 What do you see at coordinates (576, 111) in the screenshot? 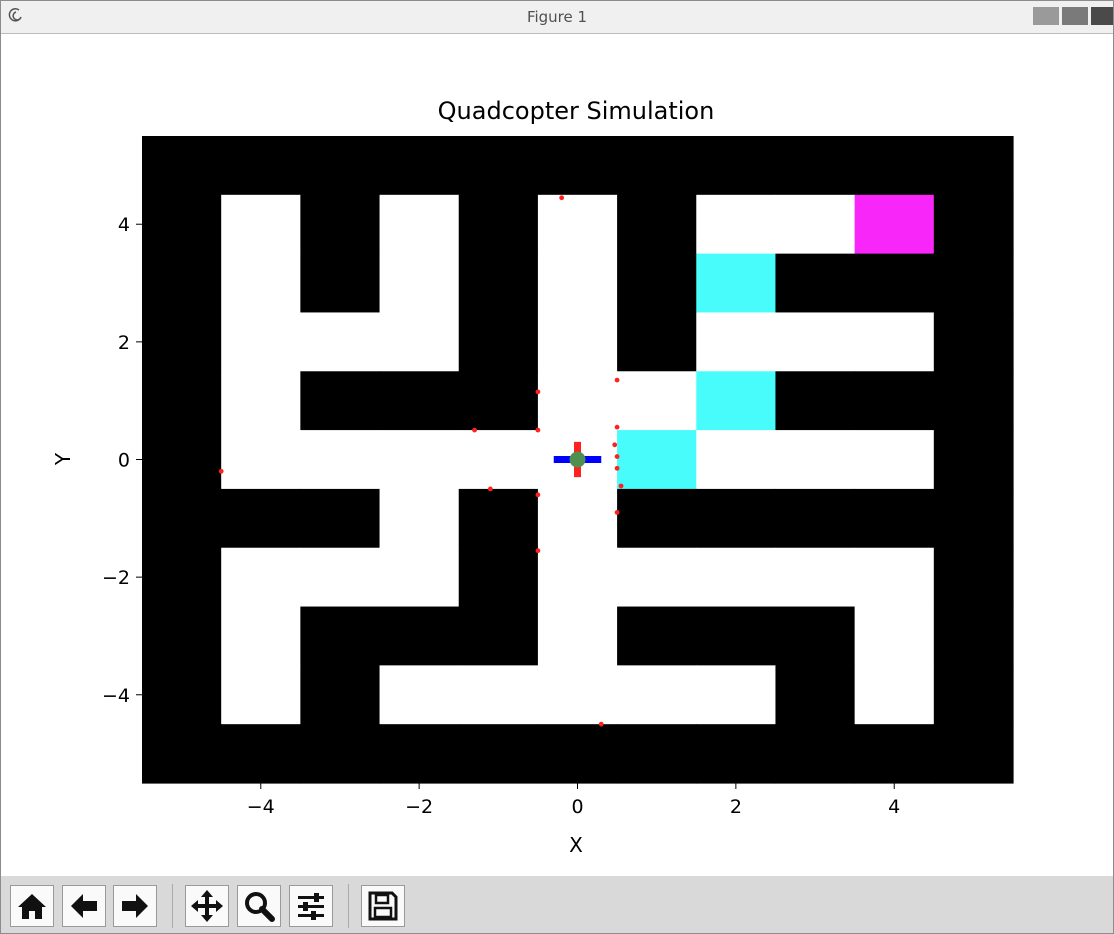
I see `chart-title: Quadcopter Simulation` at bounding box center [576, 111].